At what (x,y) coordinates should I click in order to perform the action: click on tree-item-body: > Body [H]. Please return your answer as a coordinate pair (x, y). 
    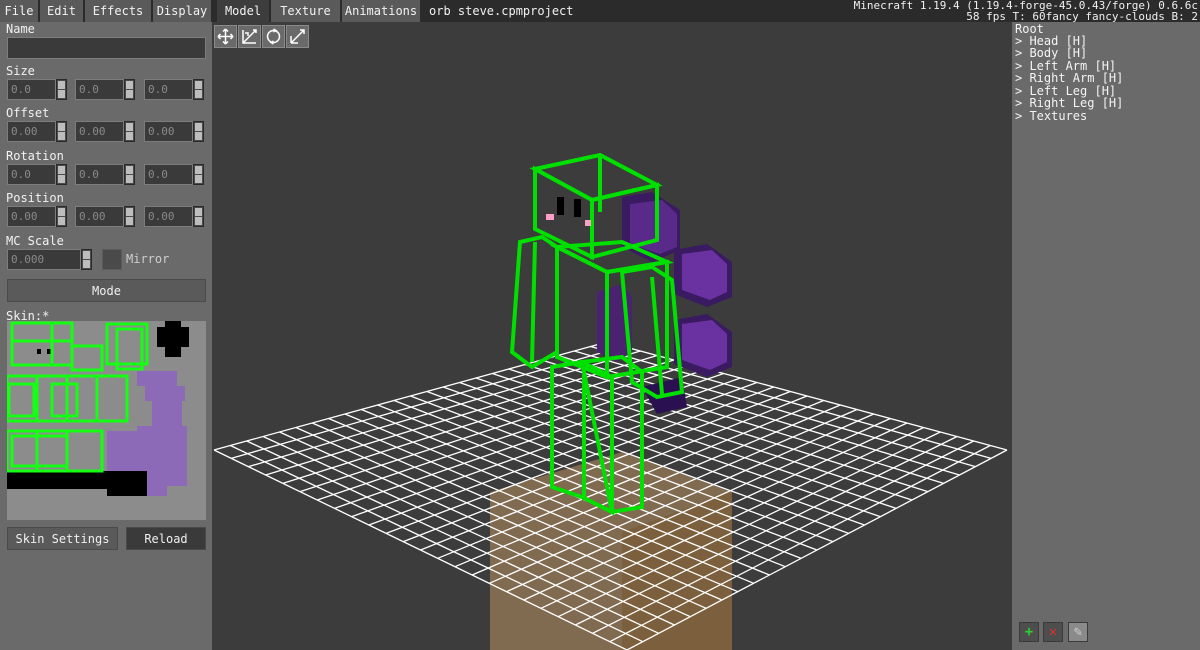
    Looking at the image, I should click on (1051, 53).